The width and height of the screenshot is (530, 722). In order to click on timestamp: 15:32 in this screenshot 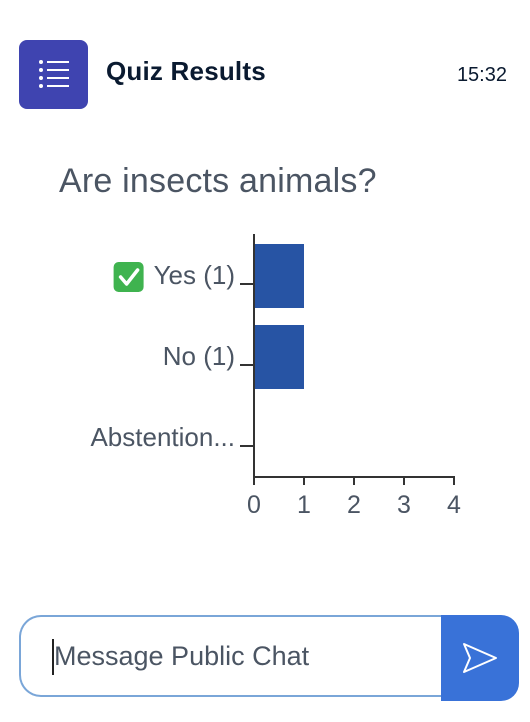, I will do `click(481, 75)`.